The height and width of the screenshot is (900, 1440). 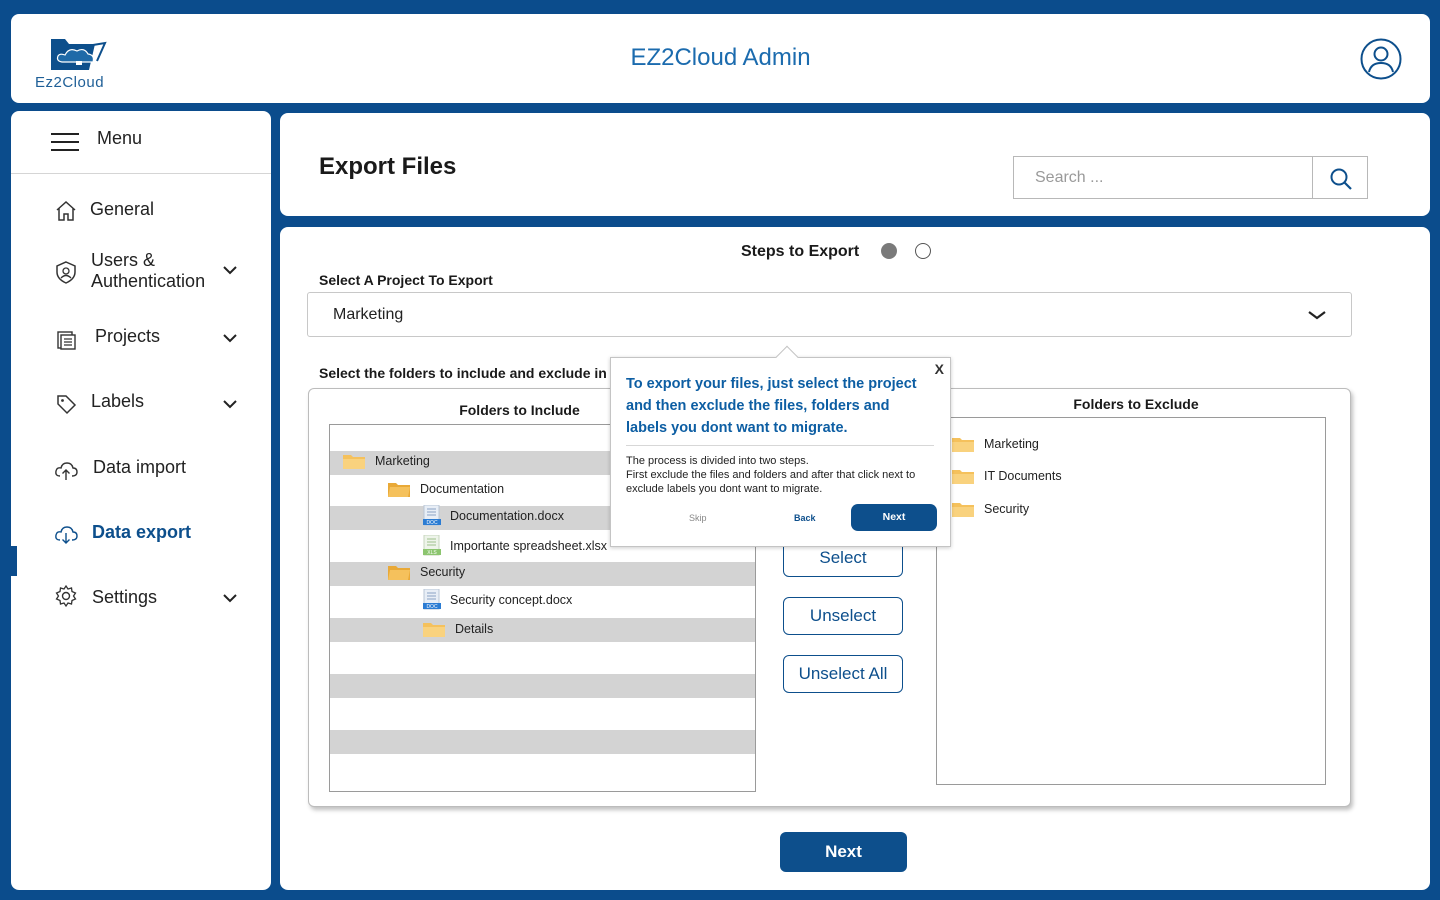 I want to click on menu-label: Menu, so click(x=120, y=138).